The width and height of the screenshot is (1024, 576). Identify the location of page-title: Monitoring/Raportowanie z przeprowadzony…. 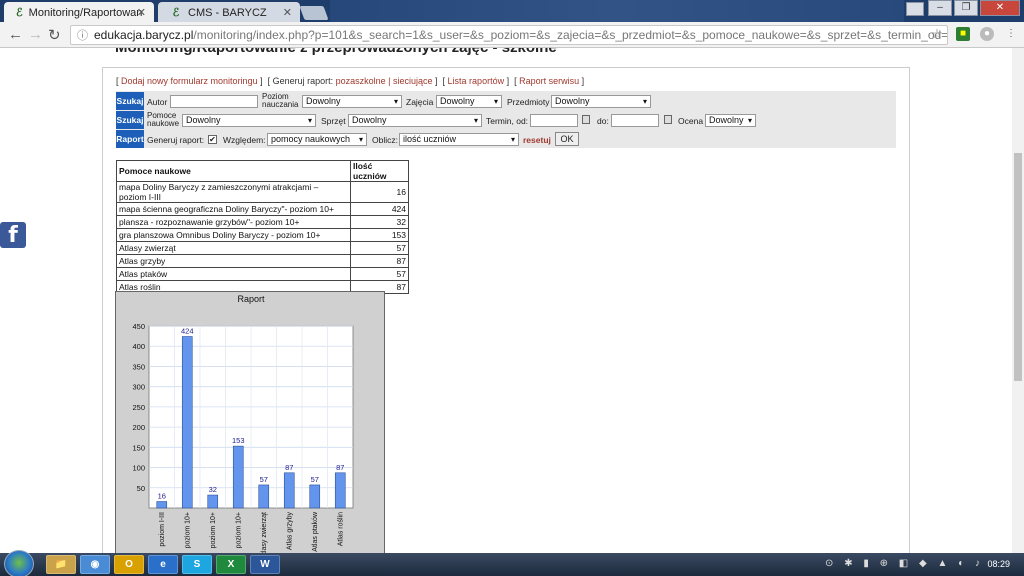
(336, 52).